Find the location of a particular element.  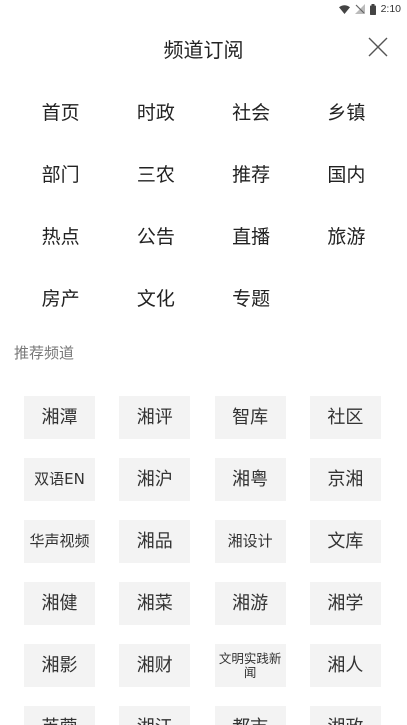

recommended-channel-item: 湘评 is located at coordinates (155, 417).